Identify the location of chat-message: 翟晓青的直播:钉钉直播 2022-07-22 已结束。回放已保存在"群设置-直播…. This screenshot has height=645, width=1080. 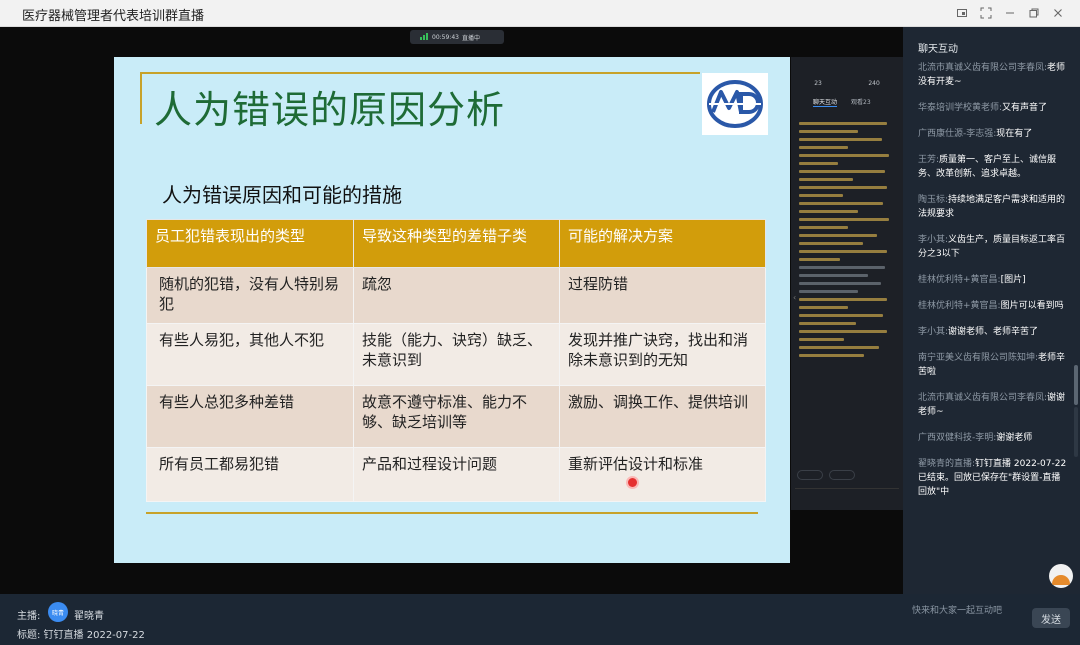
(993, 478).